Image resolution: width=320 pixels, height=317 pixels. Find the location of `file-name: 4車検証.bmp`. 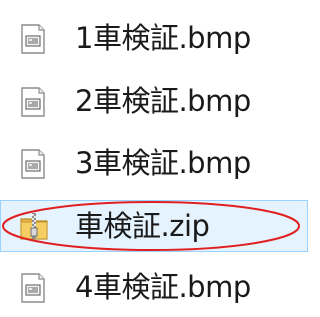

file-name: 4車検証.bmp is located at coordinates (163, 287).